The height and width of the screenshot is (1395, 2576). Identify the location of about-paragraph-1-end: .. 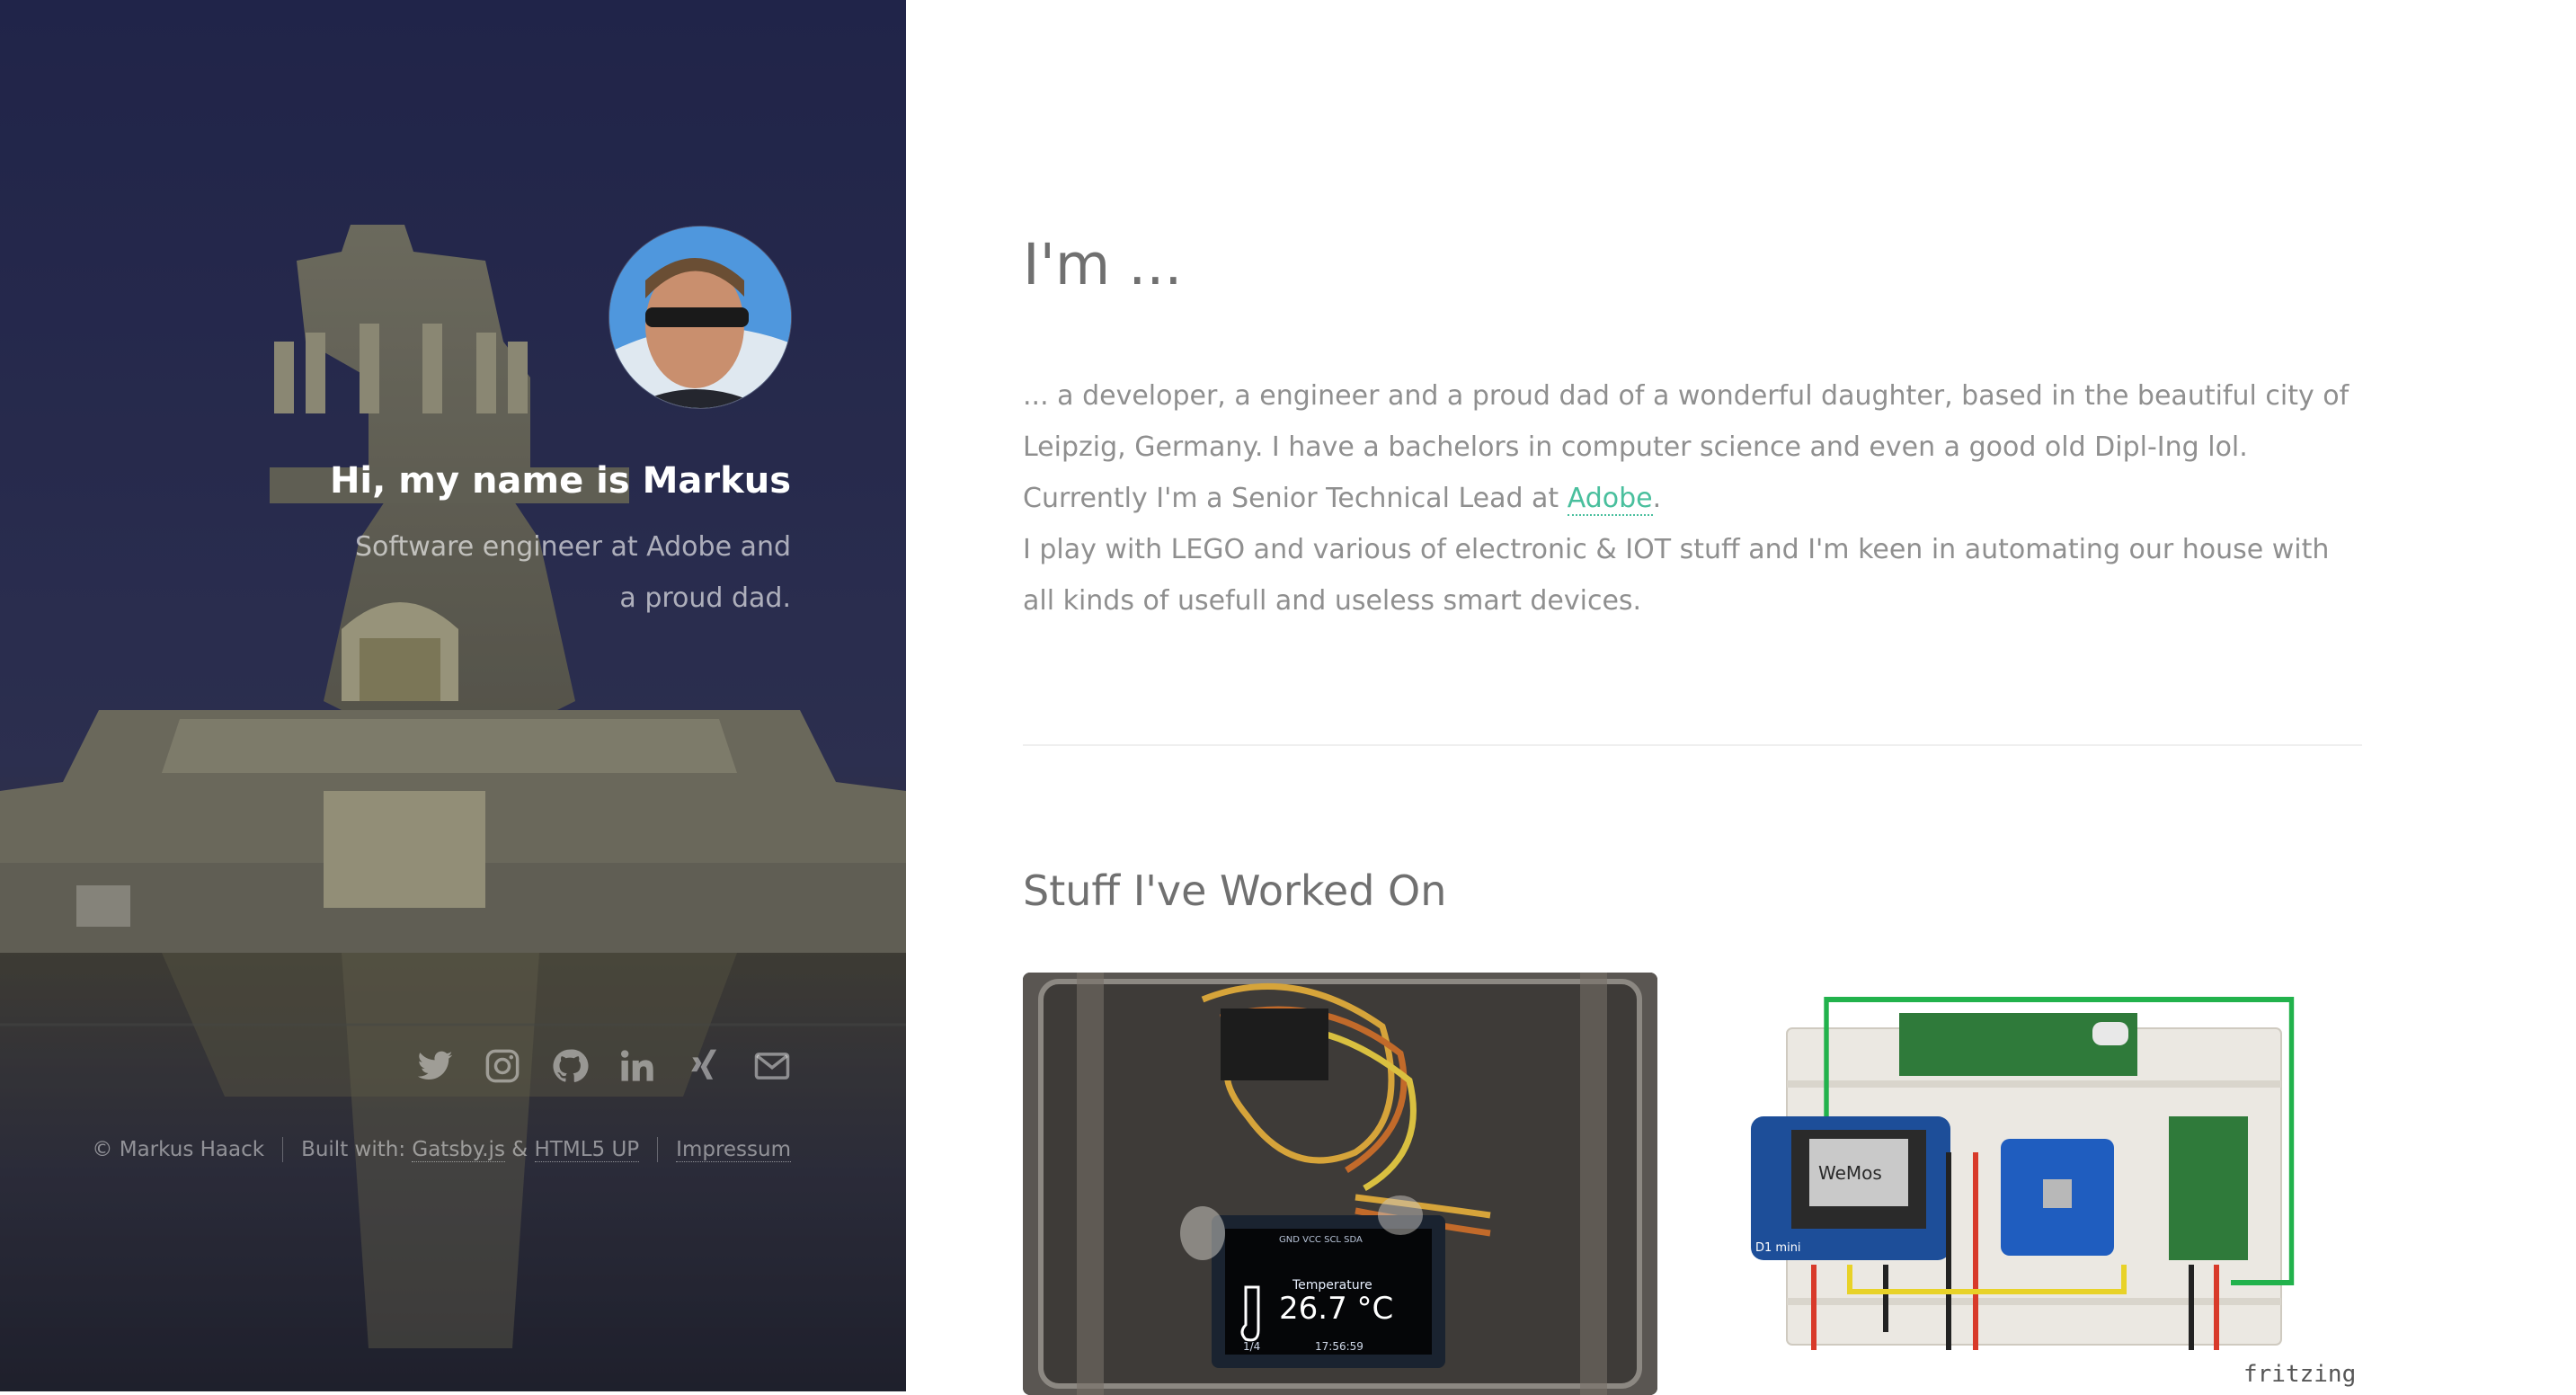
(1657, 498).